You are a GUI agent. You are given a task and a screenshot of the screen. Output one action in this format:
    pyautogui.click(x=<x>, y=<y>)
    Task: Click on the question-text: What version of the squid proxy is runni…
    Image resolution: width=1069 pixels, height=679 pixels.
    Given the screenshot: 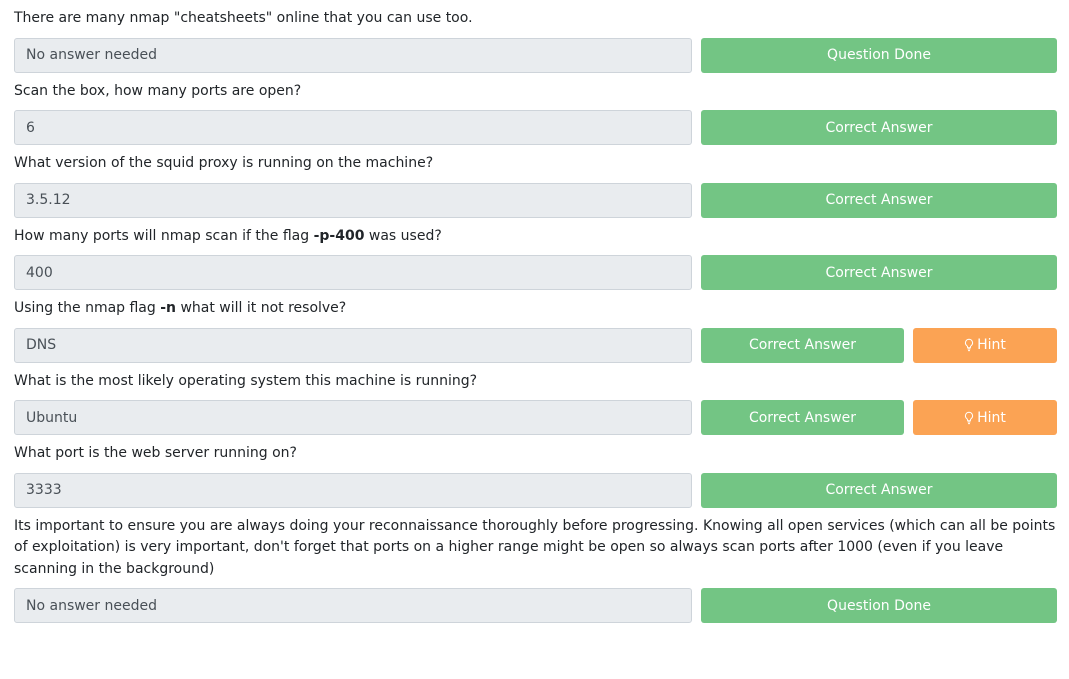 What is the action you would take?
    pyautogui.click(x=224, y=163)
    